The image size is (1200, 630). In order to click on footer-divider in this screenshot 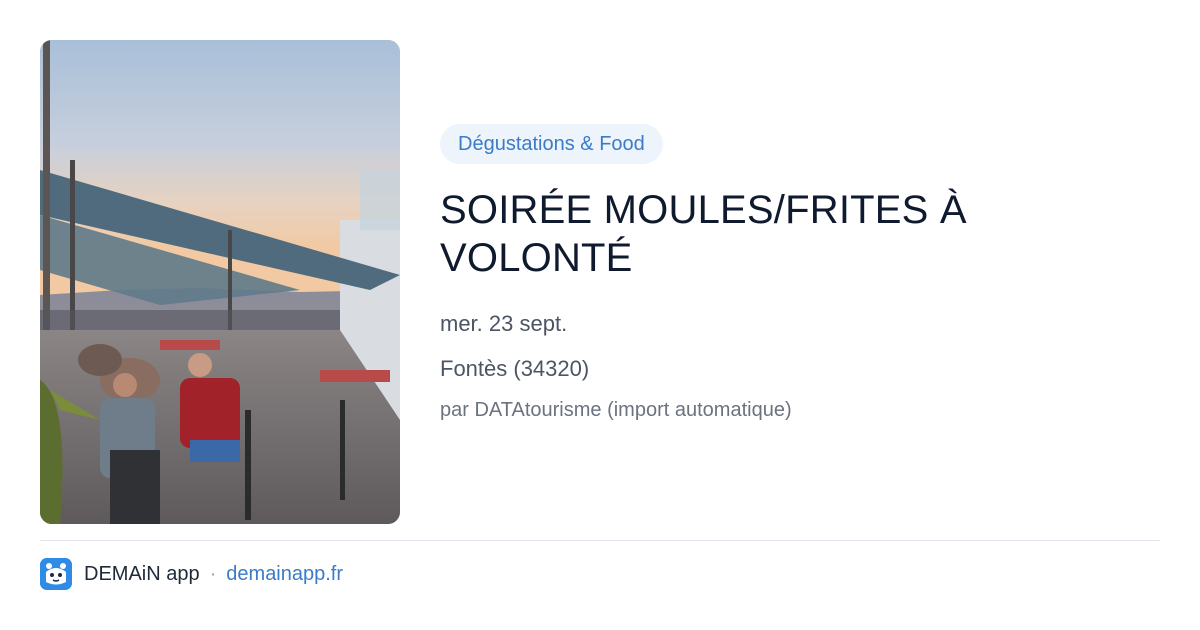, I will do `click(600, 540)`.